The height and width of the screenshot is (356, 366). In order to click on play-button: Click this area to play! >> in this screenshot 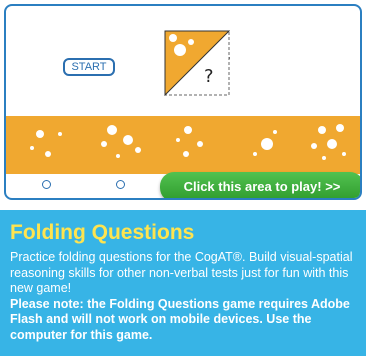, I will do `click(260, 185)`.